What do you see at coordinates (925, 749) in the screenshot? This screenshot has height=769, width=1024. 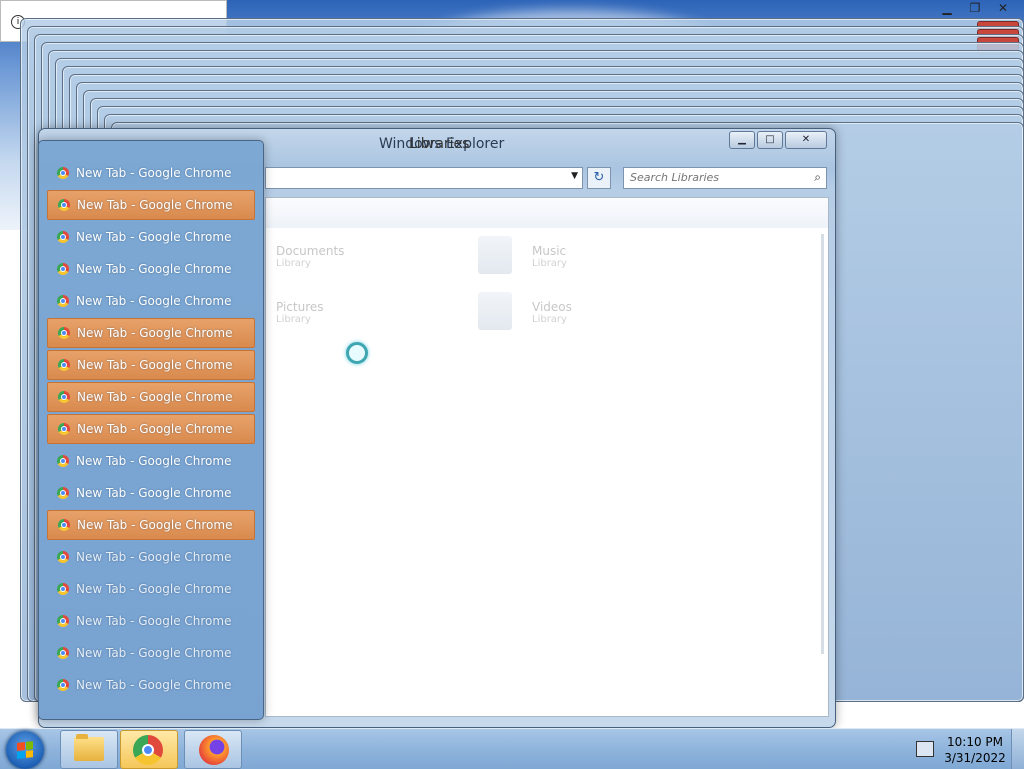 I see `network-icon` at bounding box center [925, 749].